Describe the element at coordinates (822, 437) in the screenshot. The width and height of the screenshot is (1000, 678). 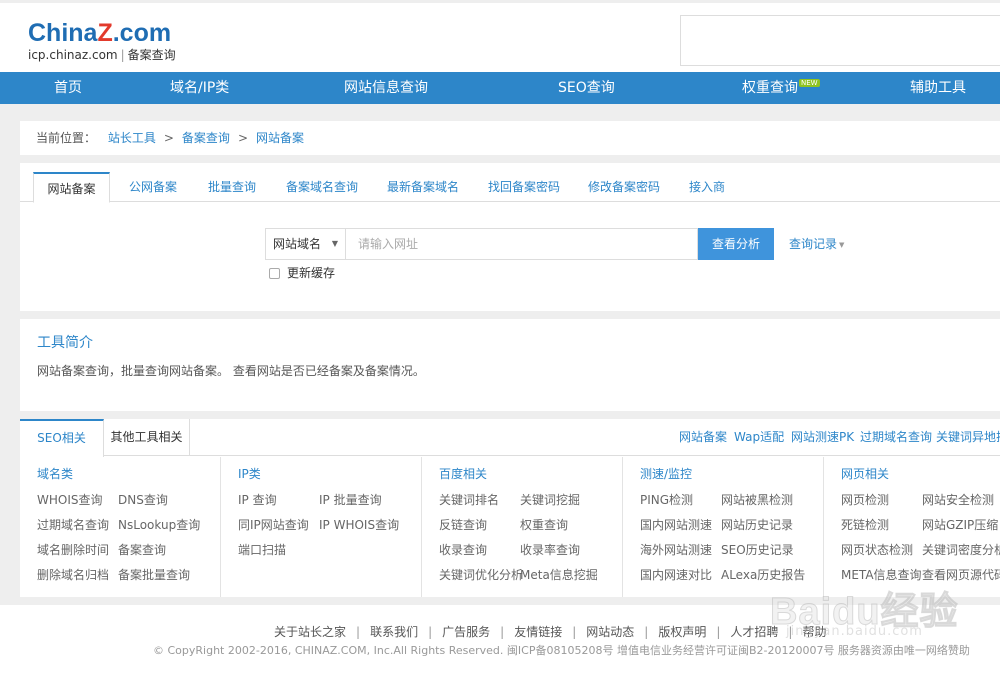
I see `quick-link: 网站测速PK` at that location.